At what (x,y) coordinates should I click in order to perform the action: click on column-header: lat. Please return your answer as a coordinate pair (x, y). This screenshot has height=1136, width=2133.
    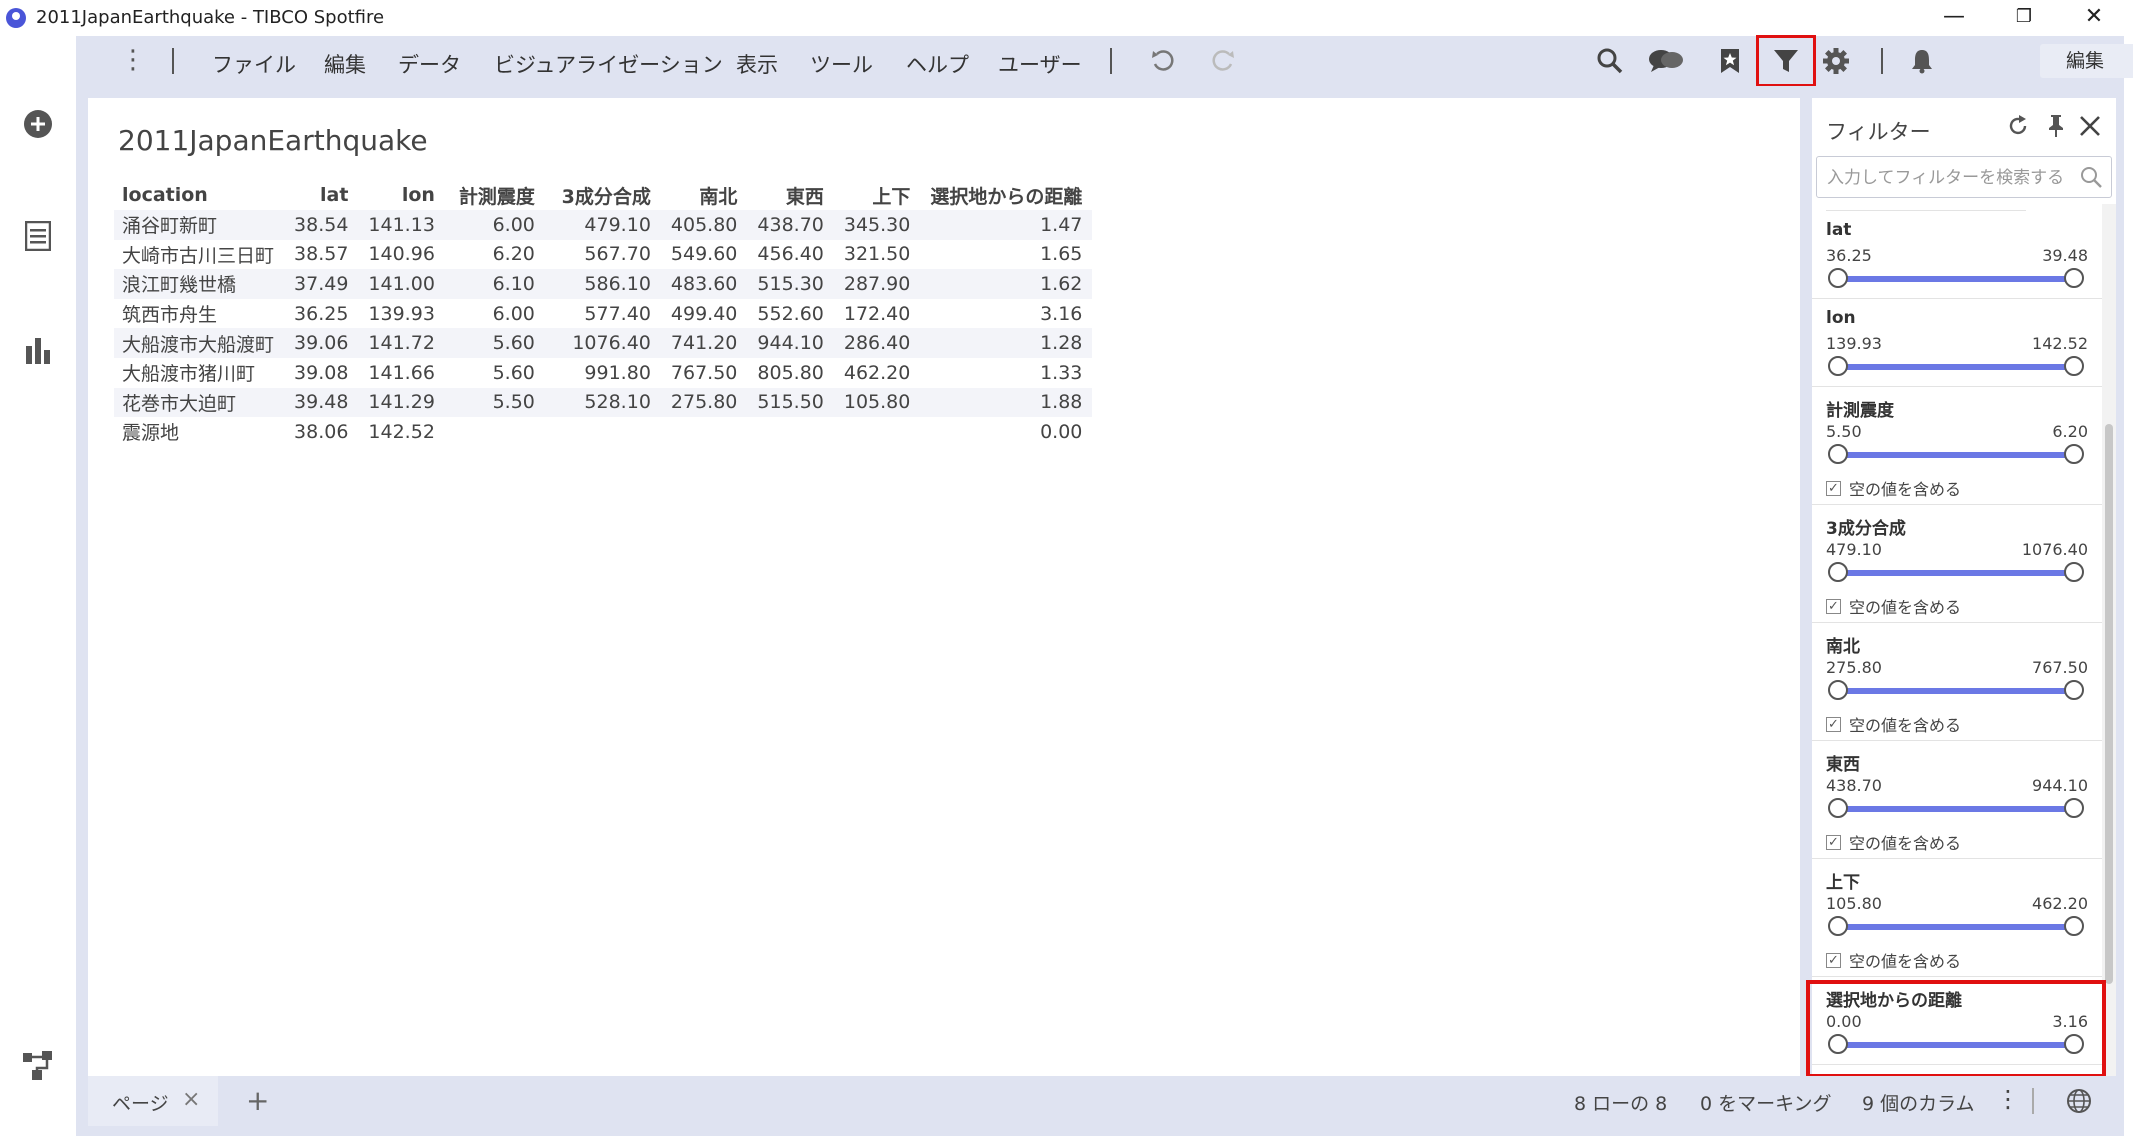
    Looking at the image, I should click on (321, 195).